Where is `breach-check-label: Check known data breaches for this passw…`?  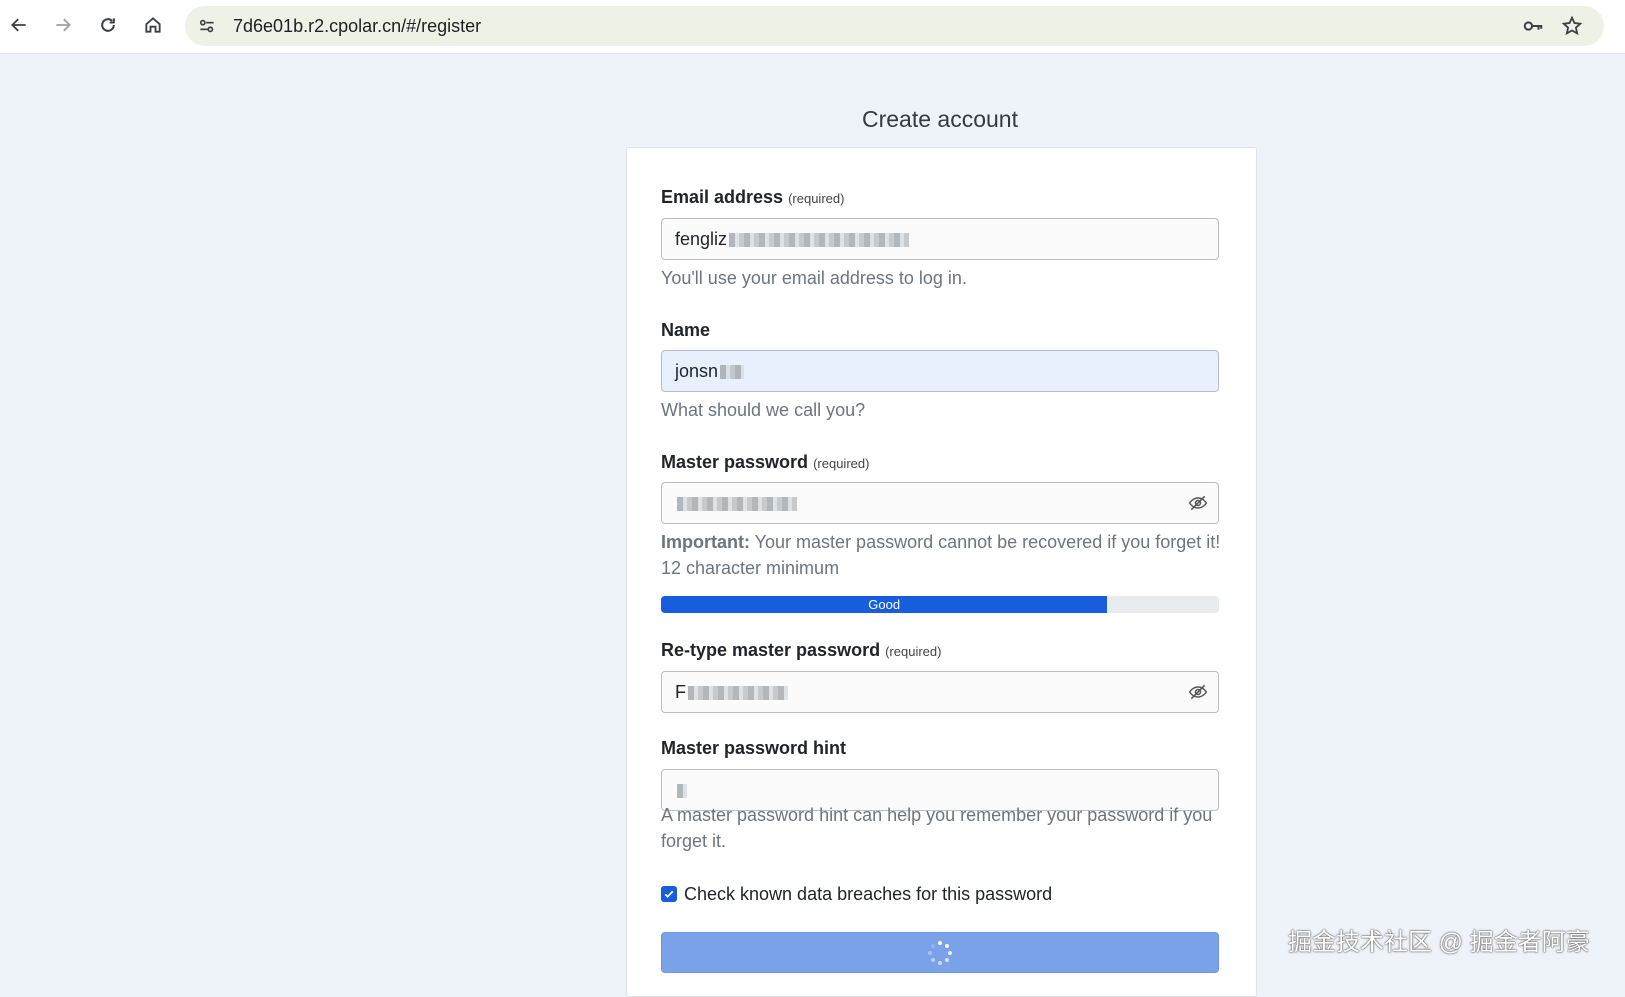
breach-check-label: Check known data breaches for this passw… is located at coordinates (868, 893).